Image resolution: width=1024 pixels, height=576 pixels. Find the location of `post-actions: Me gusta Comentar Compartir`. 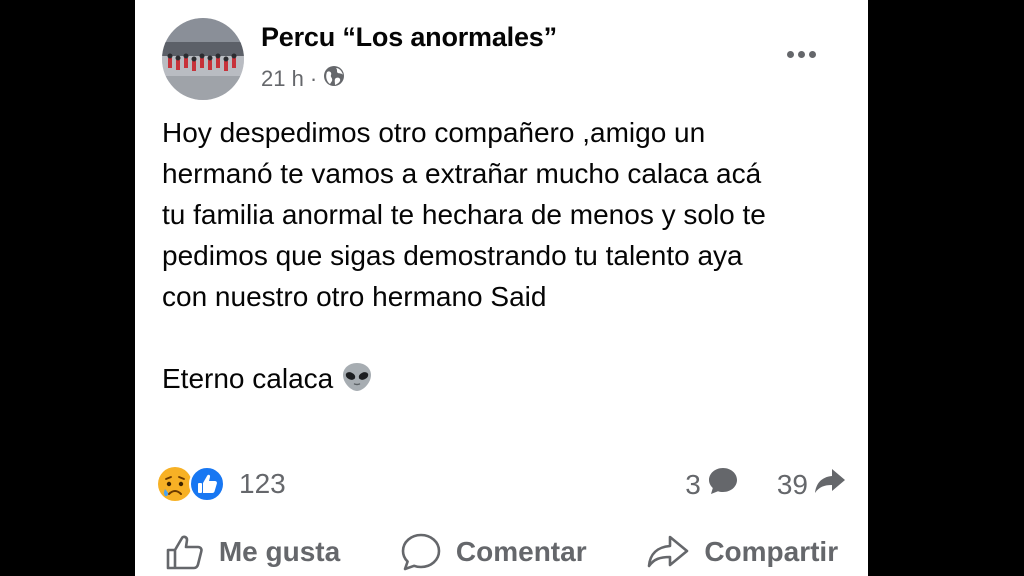

post-actions: Me gusta Comentar Compartir is located at coordinates (501, 552).